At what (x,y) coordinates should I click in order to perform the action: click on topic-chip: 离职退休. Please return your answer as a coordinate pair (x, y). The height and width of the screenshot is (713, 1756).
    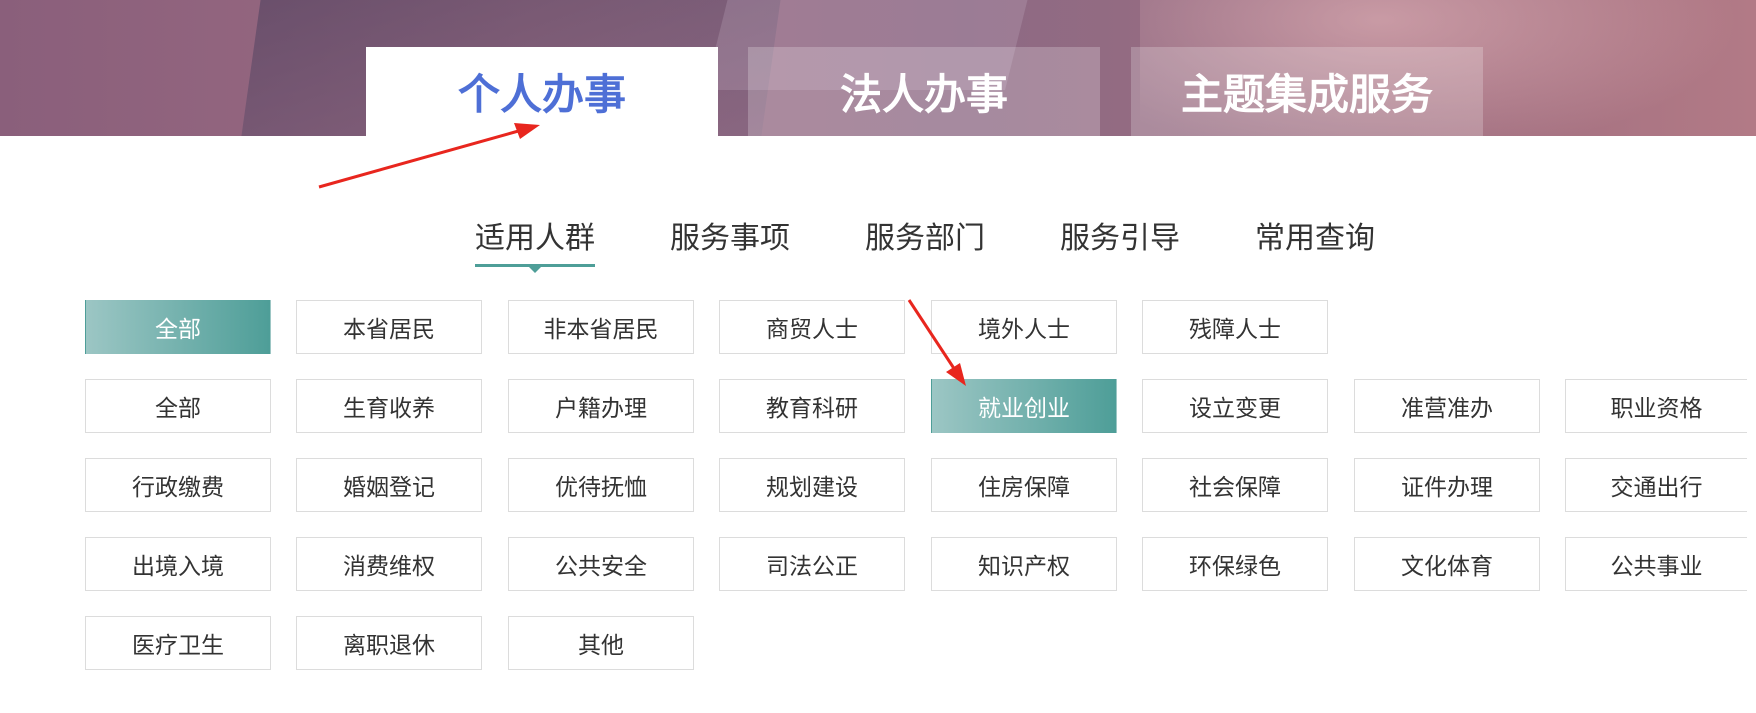
    Looking at the image, I should click on (389, 643).